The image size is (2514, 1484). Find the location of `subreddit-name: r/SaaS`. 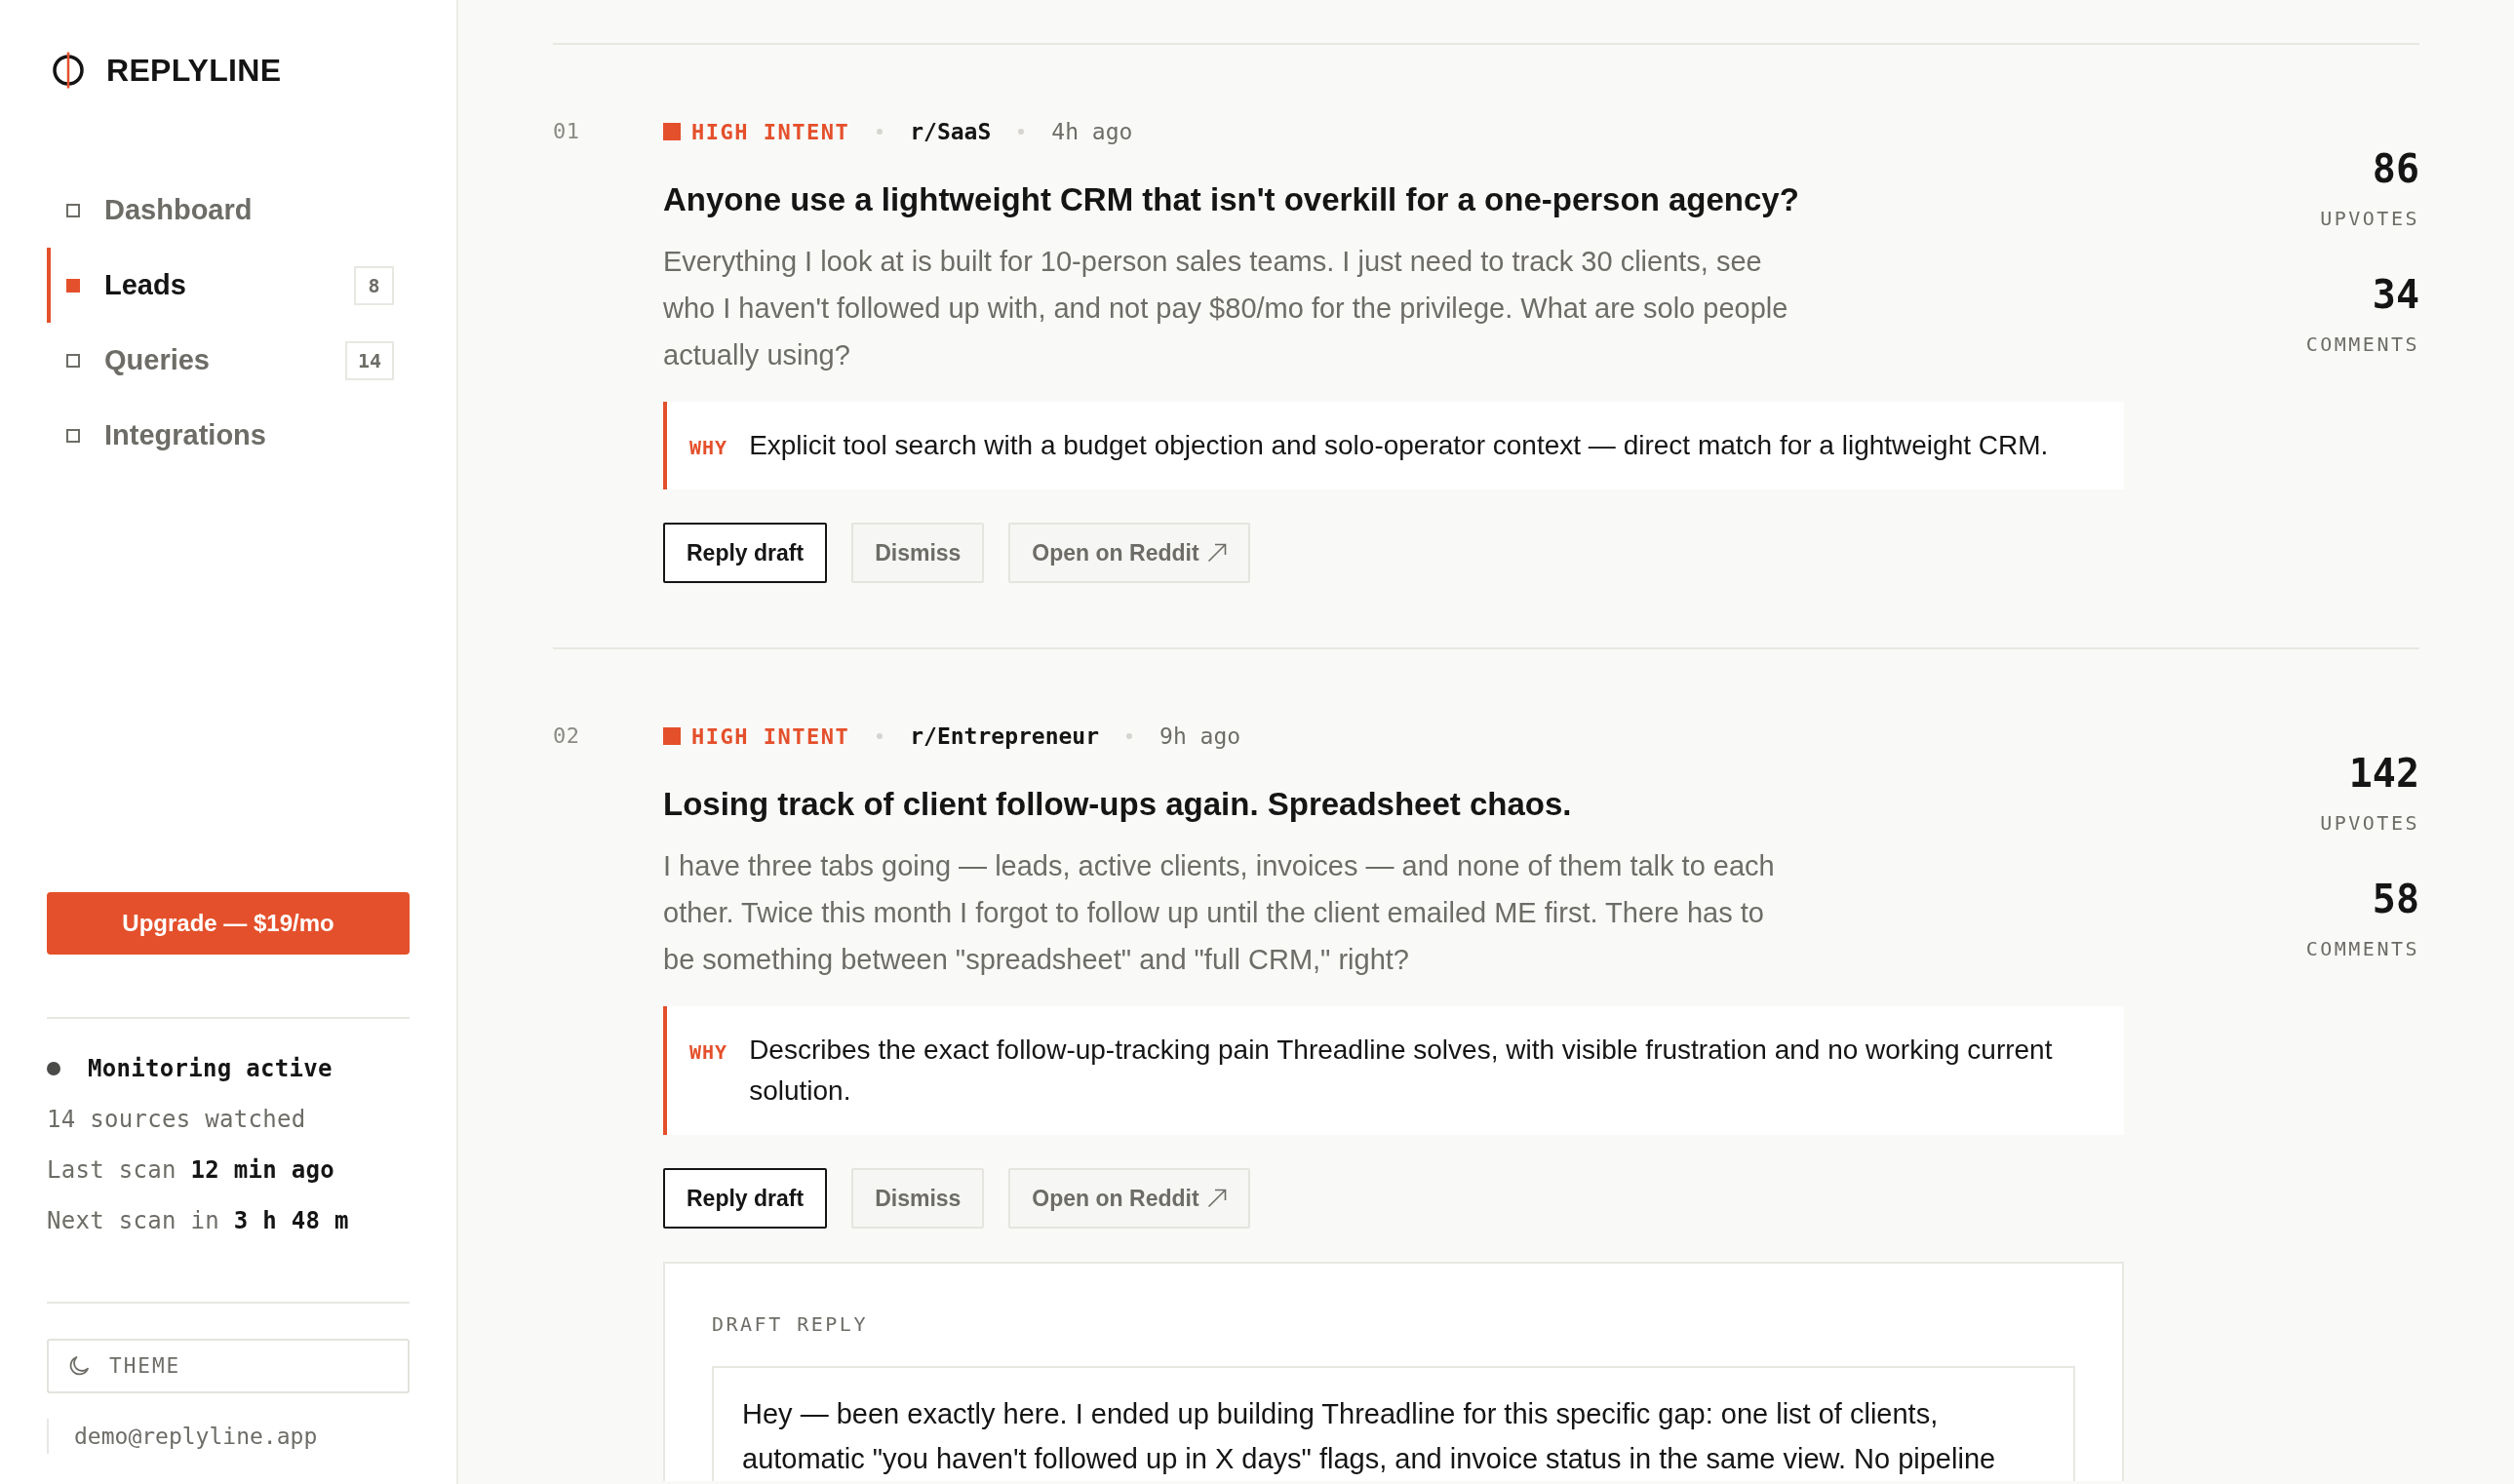

subreddit-name: r/SaaS is located at coordinates (951, 131).